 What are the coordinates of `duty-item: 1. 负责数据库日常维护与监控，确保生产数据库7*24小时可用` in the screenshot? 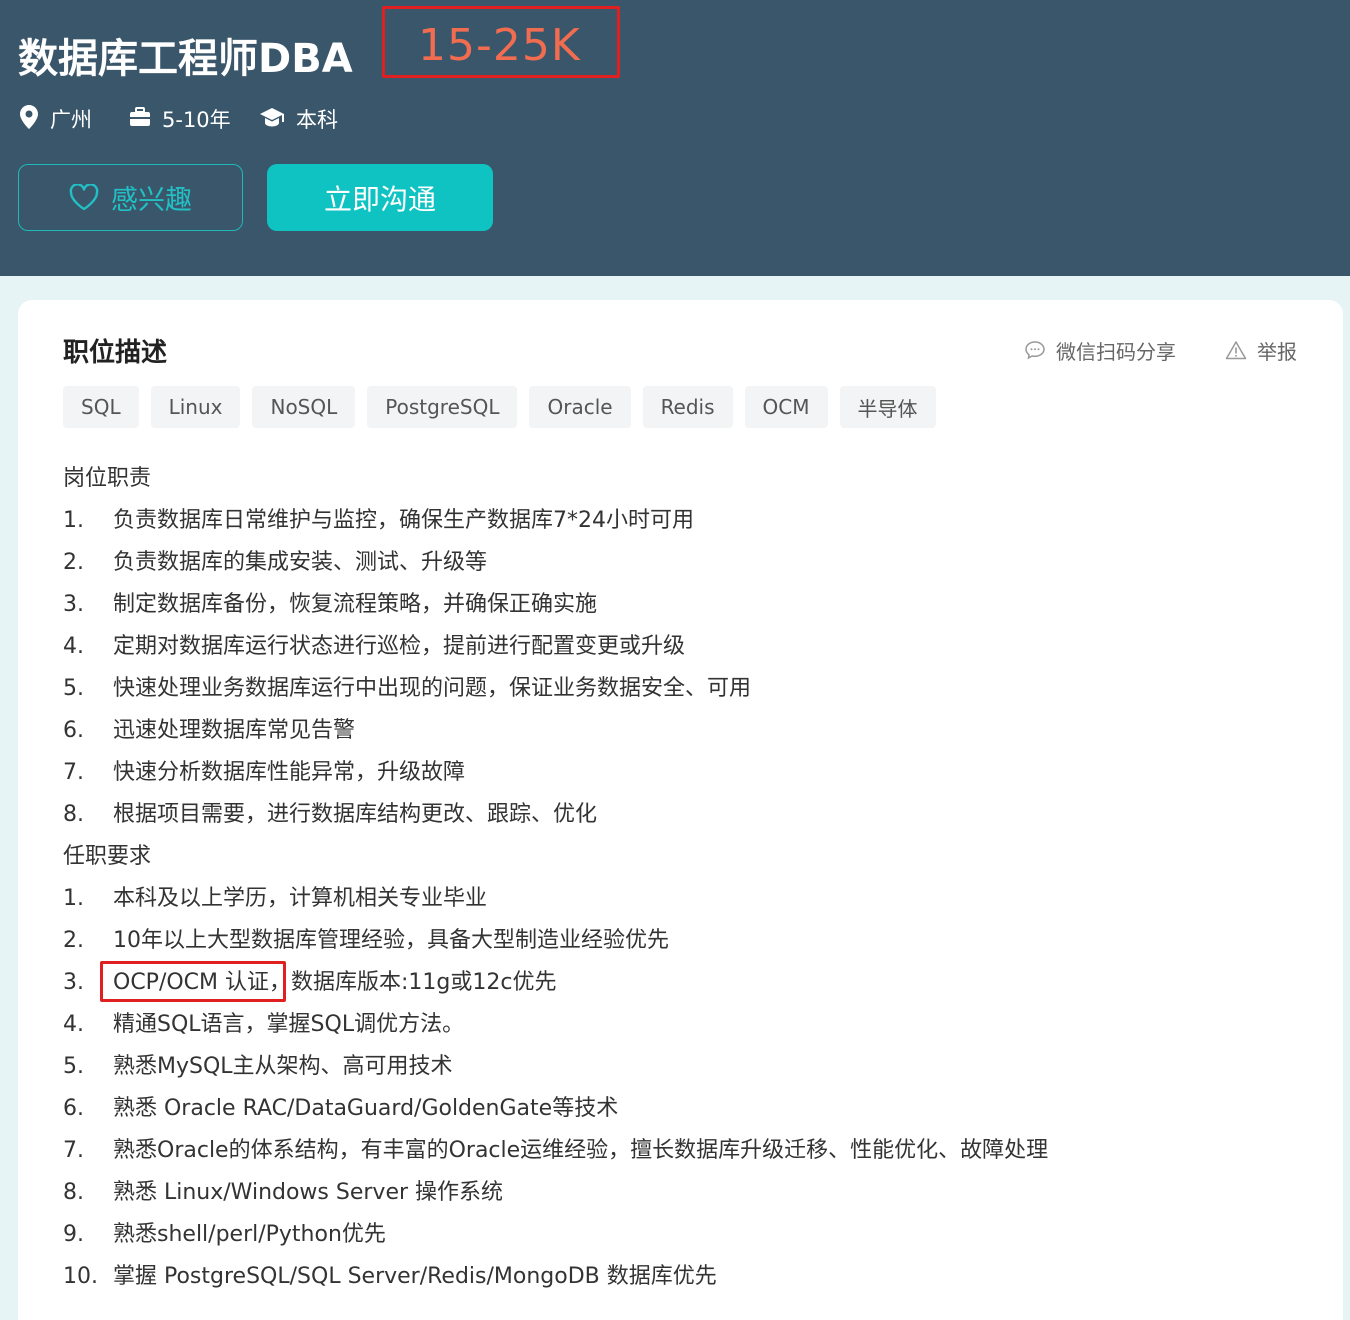 It's located at (378, 520).